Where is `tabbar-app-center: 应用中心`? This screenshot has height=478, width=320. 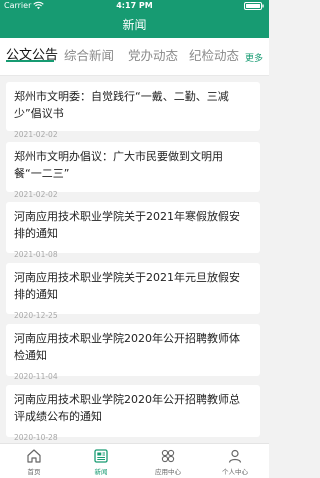
tabbar-app-center: 应用中心 is located at coordinates (168, 462).